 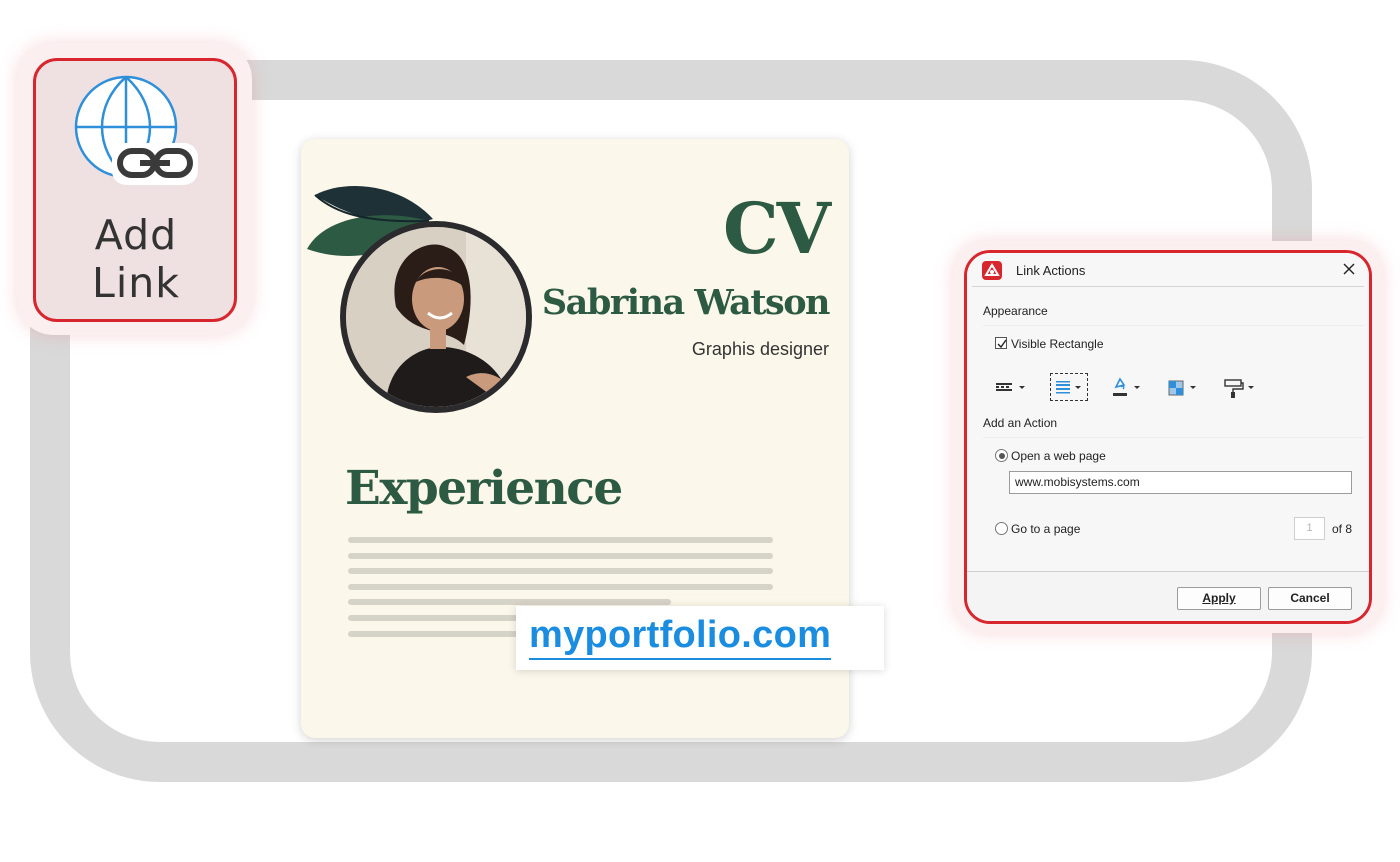 I want to click on add-link-button: Add Link, so click(x=135, y=190).